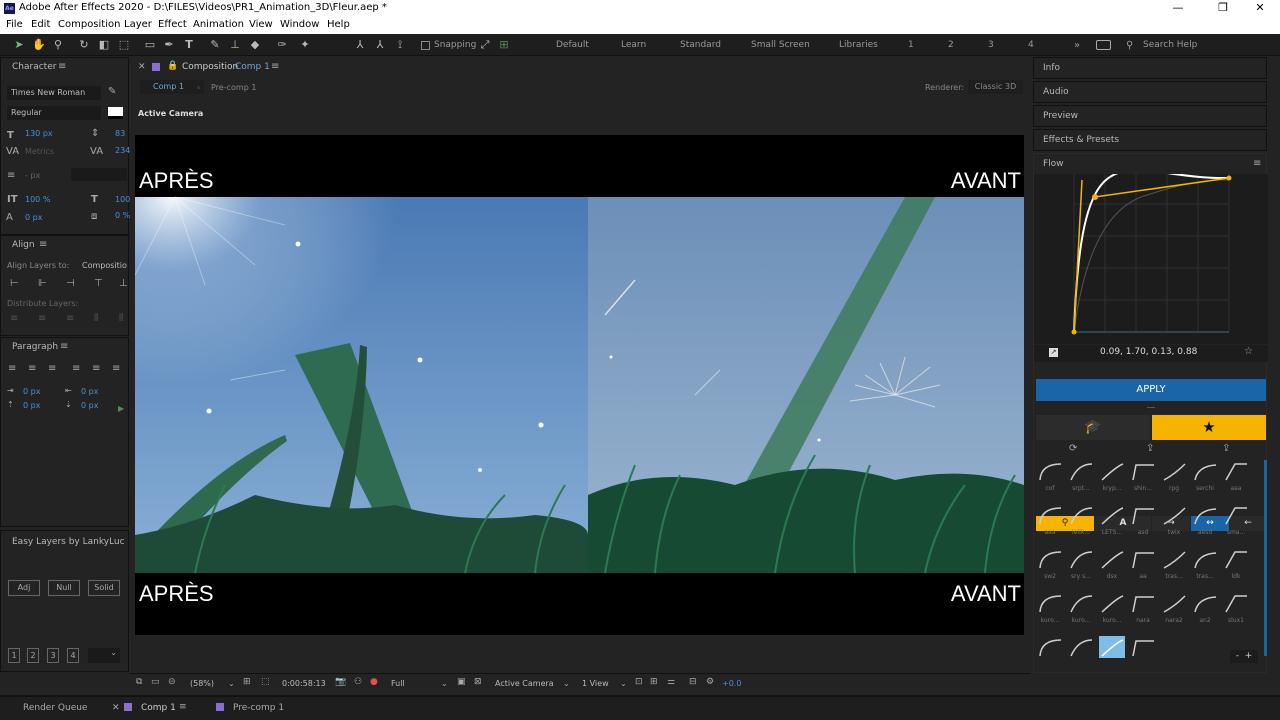  What do you see at coordinates (138, 24) in the screenshot?
I see `menu-layer: Layer` at bounding box center [138, 24].